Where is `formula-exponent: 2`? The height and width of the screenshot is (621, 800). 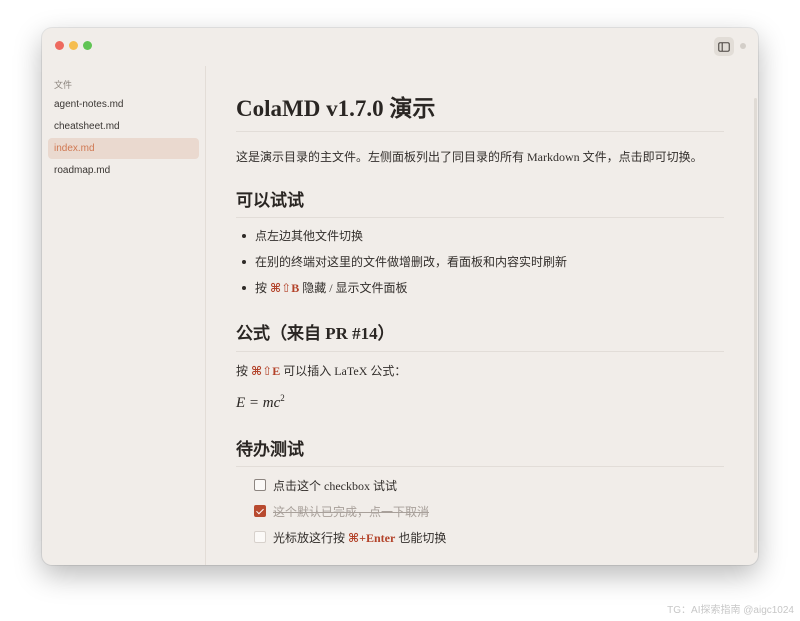
formula-exponent: 2 is located at coordinates (282, 398).